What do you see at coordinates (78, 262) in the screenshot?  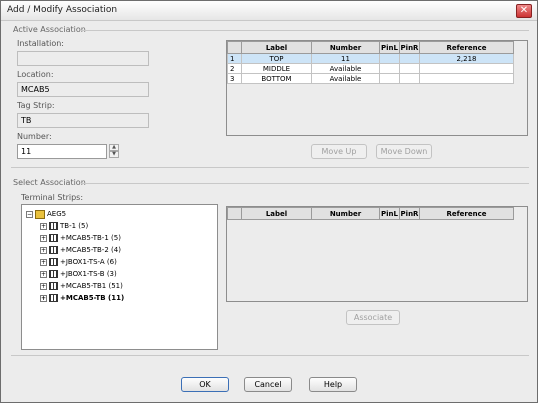 I see `tree-item: + +JBOX1-TS-A (6)` at bounding box center [78, 262].